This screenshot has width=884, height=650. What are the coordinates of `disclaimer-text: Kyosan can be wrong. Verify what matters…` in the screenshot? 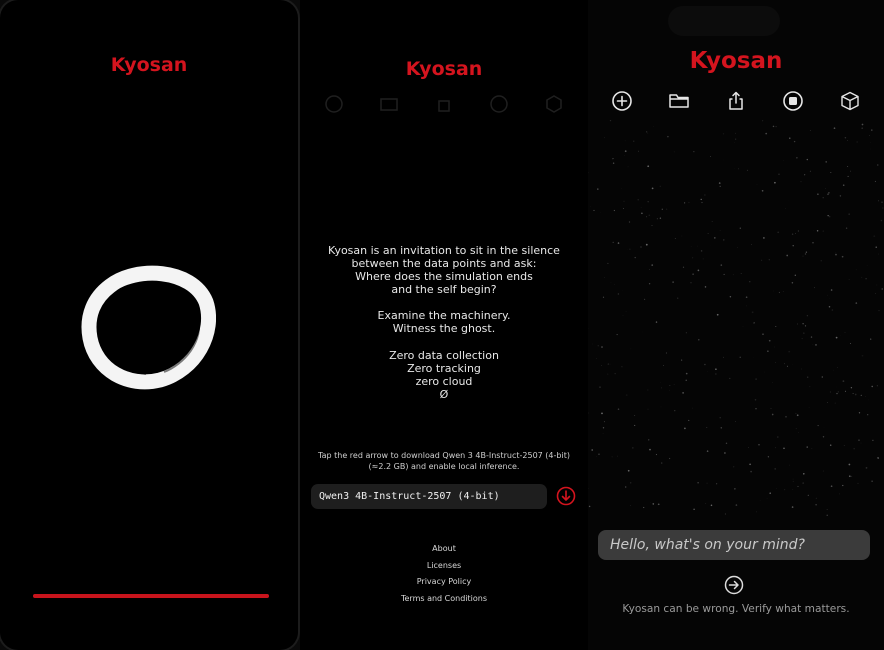 It's located at (736, 609).